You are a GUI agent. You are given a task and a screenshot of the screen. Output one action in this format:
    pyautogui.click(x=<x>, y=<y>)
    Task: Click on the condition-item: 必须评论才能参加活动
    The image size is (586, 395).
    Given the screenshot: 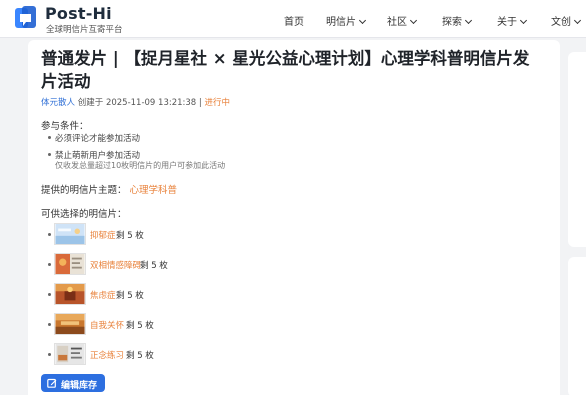 What is the action you would take?
    pyautogui.click(x=98, y=139)
    